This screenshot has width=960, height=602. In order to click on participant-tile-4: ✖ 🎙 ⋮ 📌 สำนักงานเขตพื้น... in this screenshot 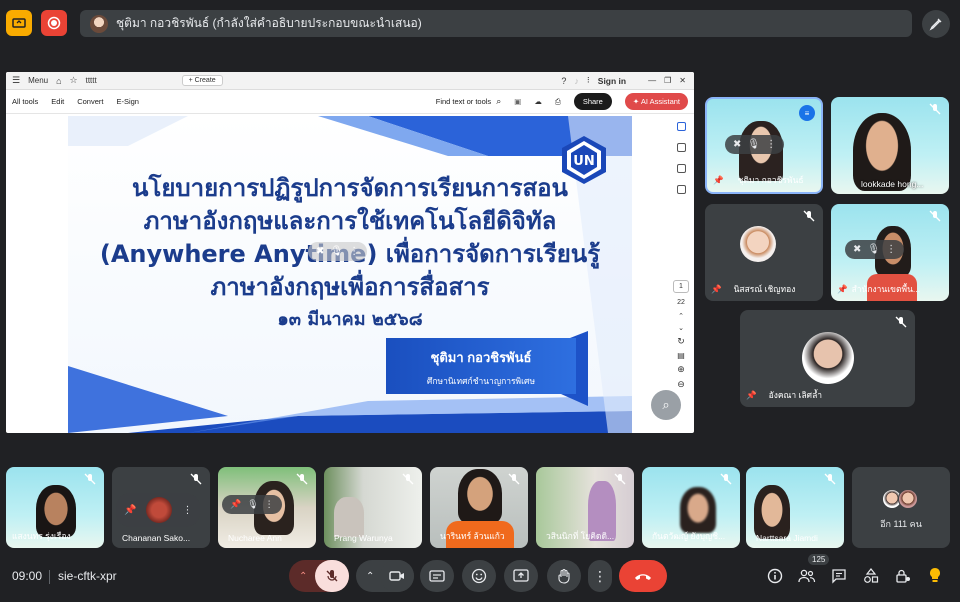, I will do `click(890, 252)`.